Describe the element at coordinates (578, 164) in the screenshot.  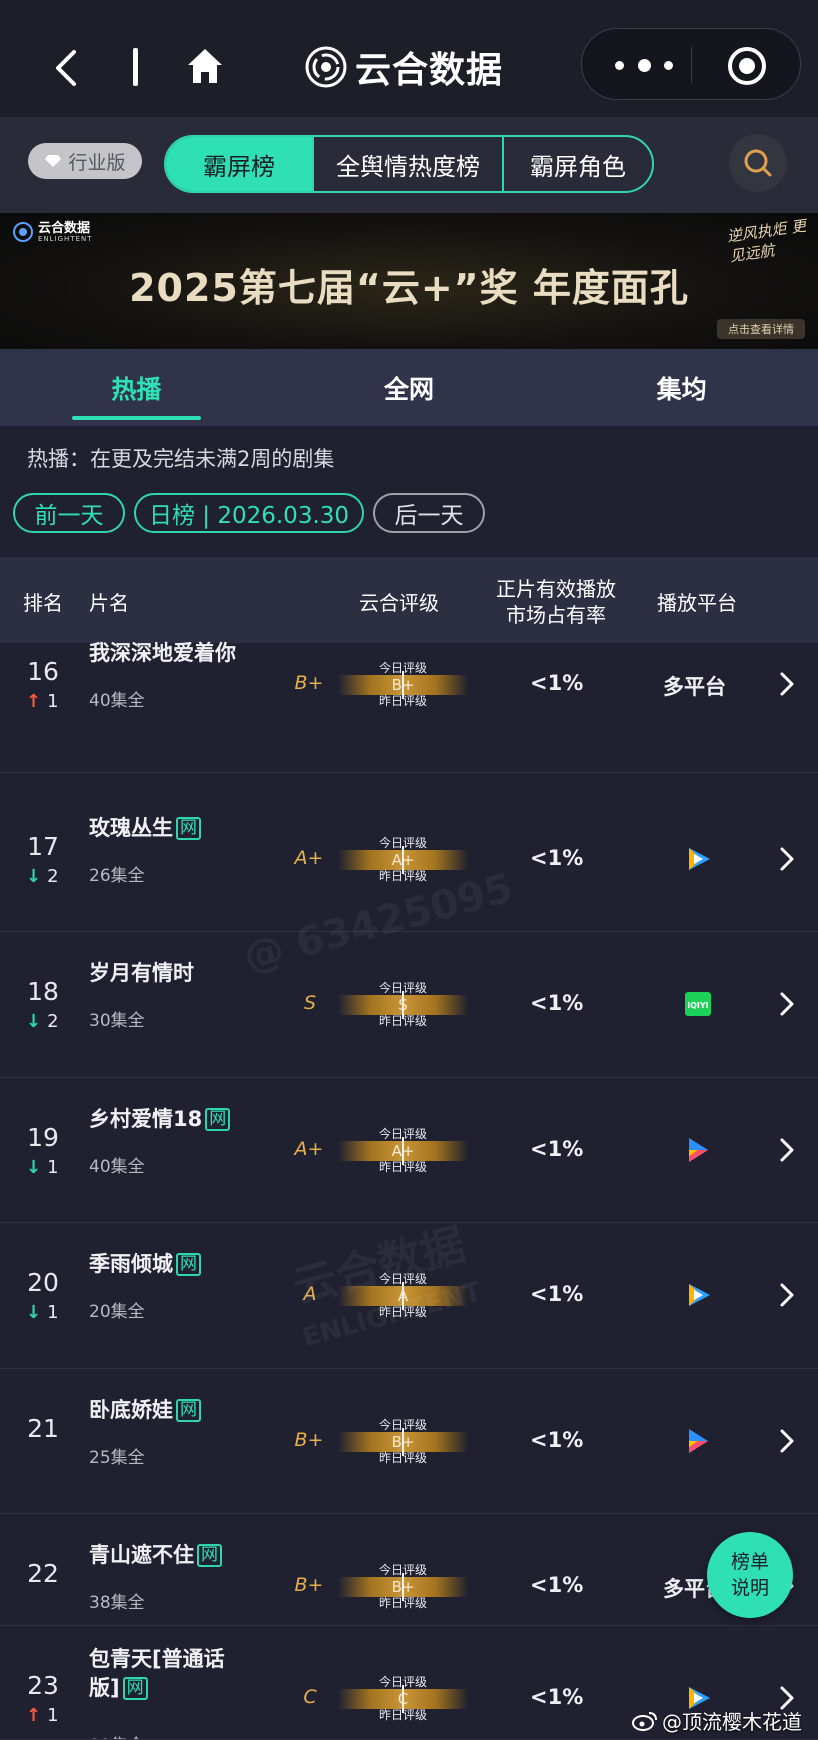
I see `segment-dominance-roles: 霸屏角色` at that location.